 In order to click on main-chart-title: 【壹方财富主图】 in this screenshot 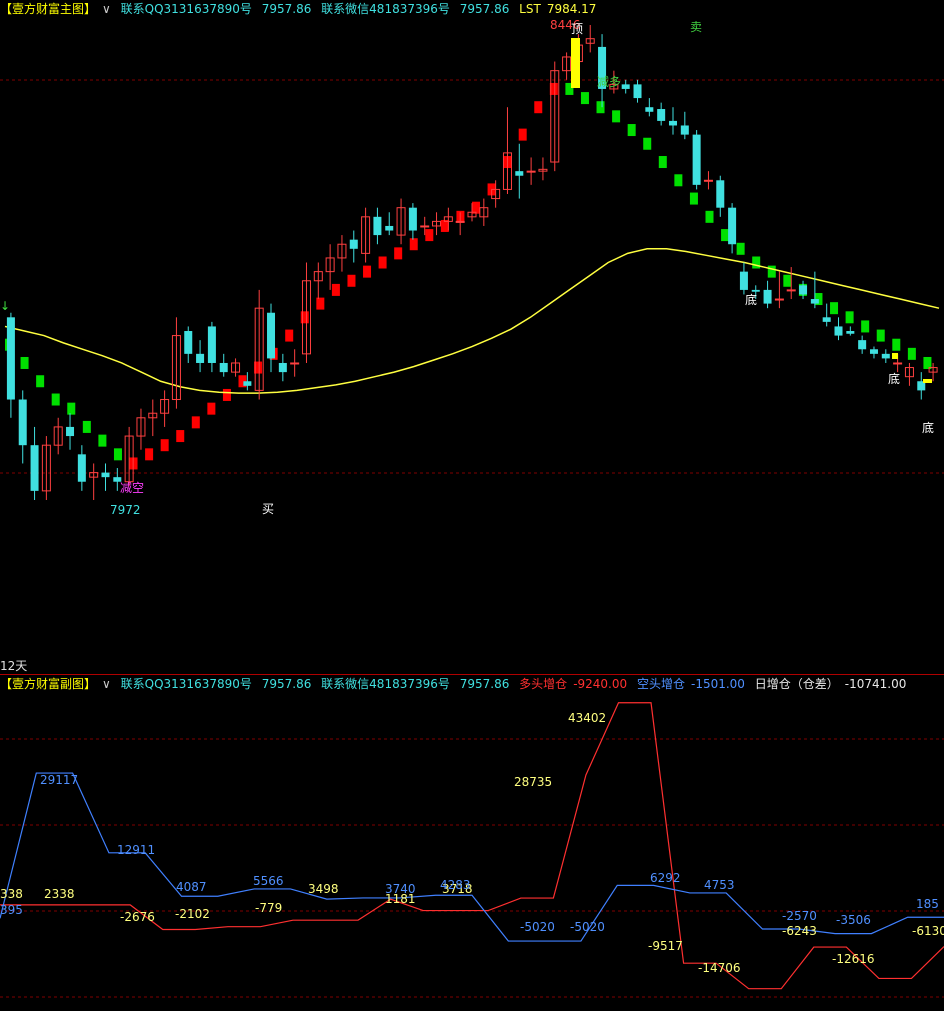, I will do `click(48, 9)`.